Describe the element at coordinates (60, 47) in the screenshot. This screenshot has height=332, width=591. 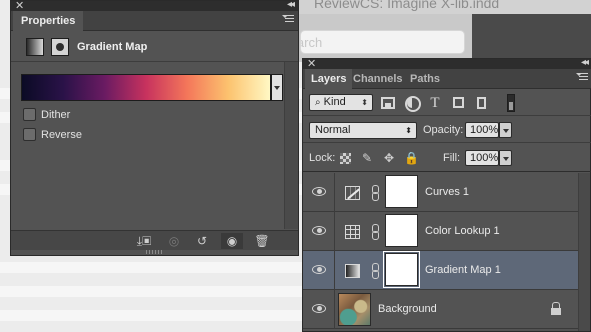
I see `layer-mask-icon` at that location.